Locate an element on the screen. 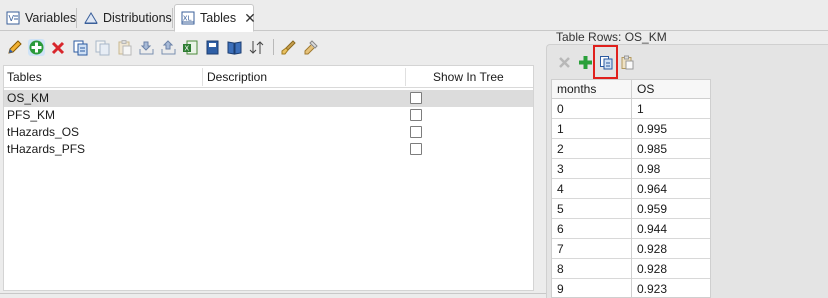 Image resolution: width=828 pixels, height=298 pixels. export-icon is located at coordinates (168, 47).